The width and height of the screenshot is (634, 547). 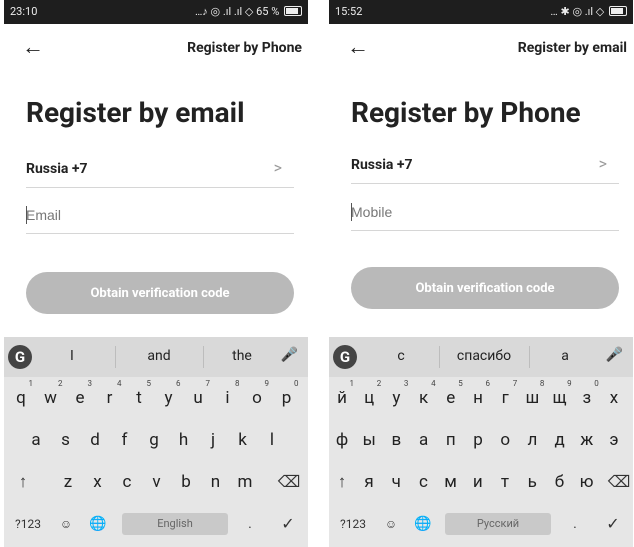 What do you see at coordinates (156, 215) in the screenshot?
I see `email-input` at bounding box center [156, 215].